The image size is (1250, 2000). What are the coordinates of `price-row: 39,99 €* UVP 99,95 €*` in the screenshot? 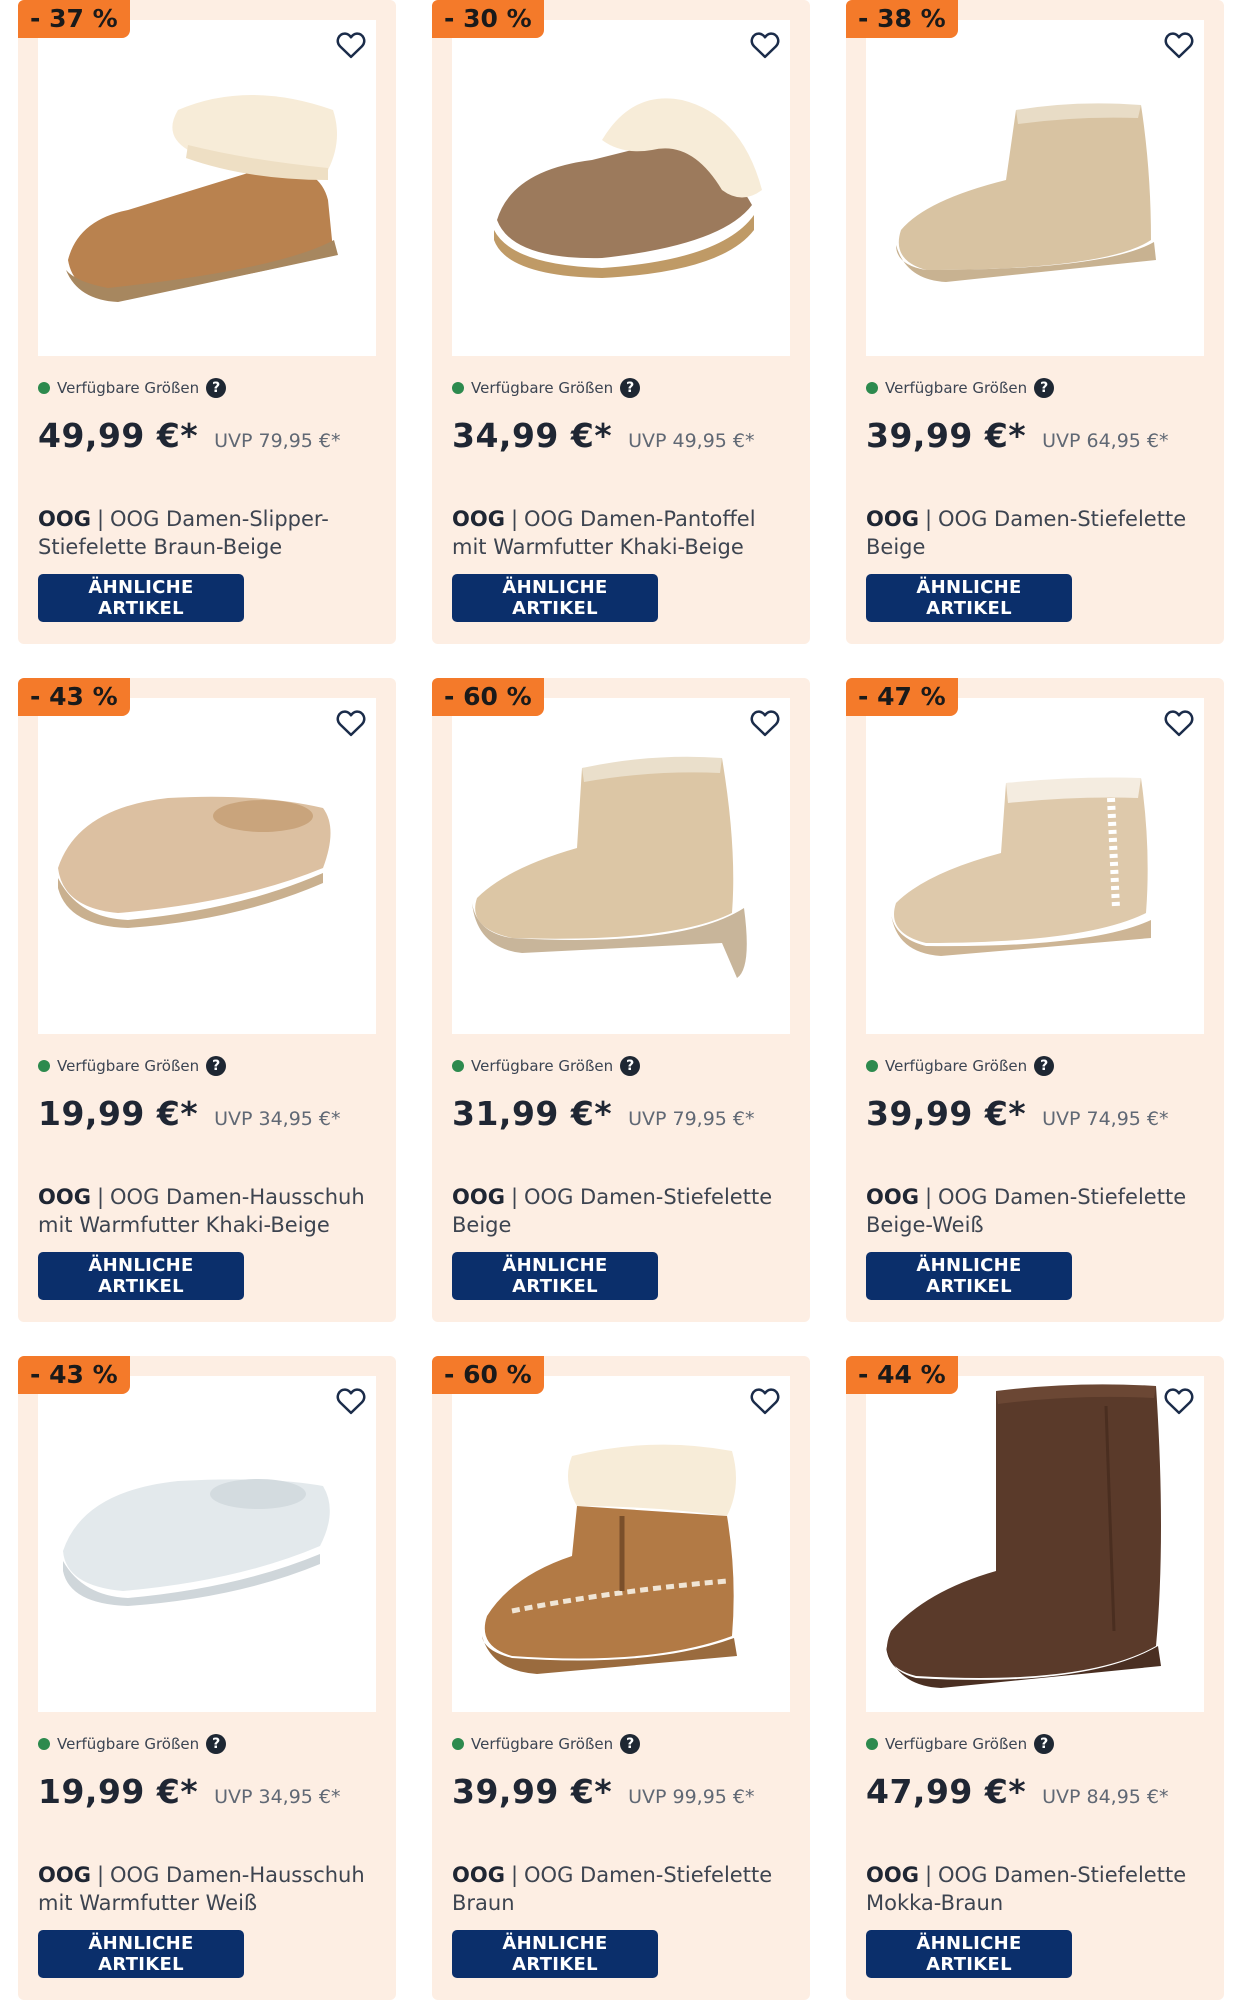 It's located at (603, 1791).